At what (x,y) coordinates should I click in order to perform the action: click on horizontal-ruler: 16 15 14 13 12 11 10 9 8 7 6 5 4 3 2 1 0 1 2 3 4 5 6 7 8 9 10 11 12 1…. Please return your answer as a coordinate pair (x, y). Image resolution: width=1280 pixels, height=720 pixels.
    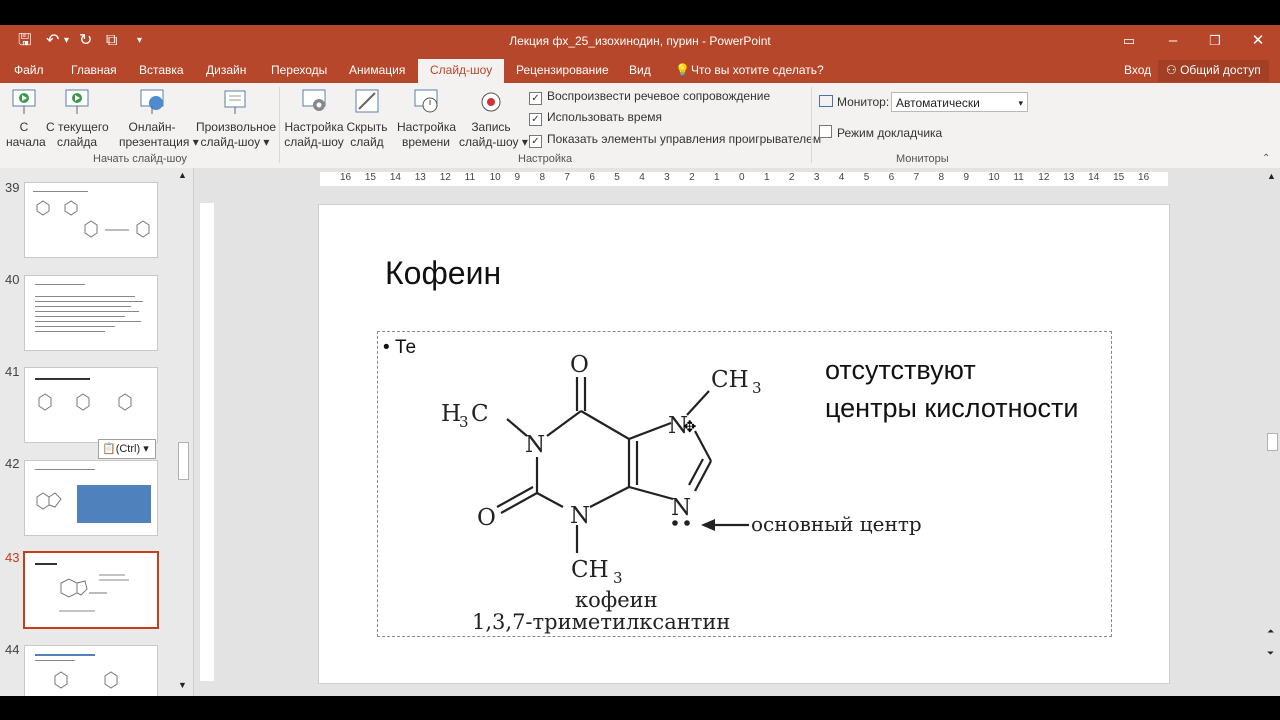
    Looking at the image, I should click on (744, 179).